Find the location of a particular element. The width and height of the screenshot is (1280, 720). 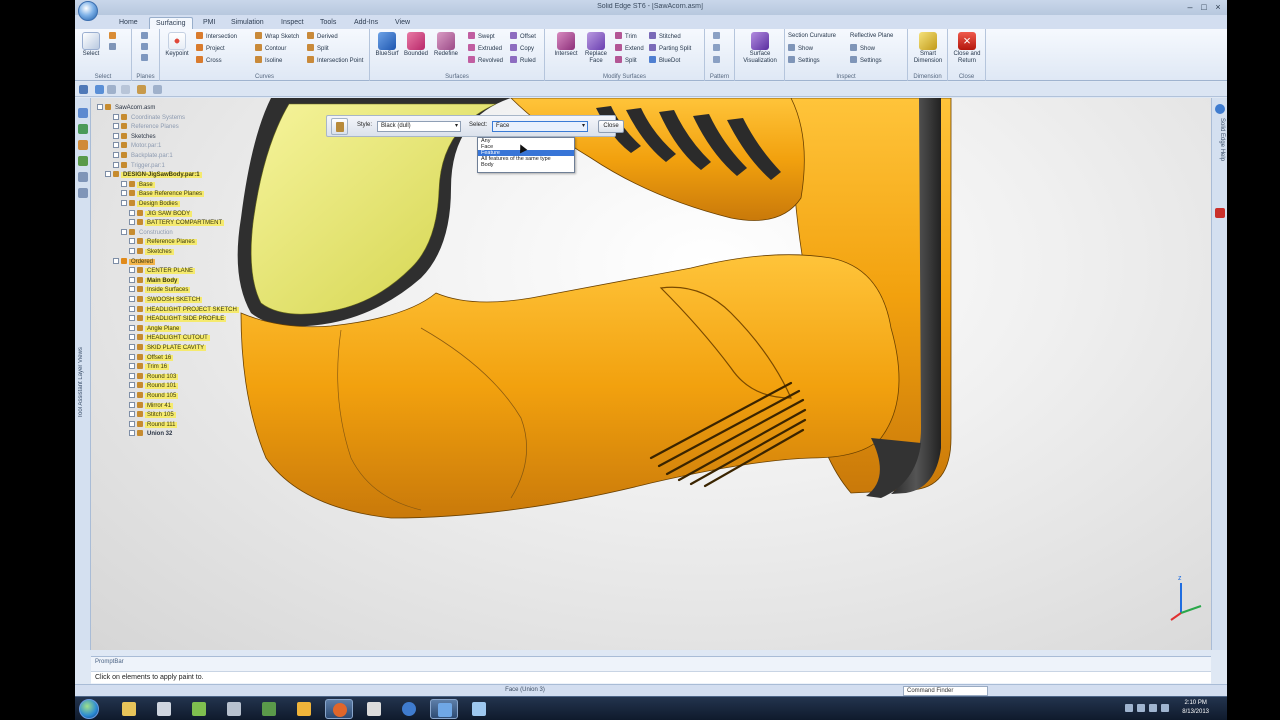

views-icon is located at coordinates (83, 161).